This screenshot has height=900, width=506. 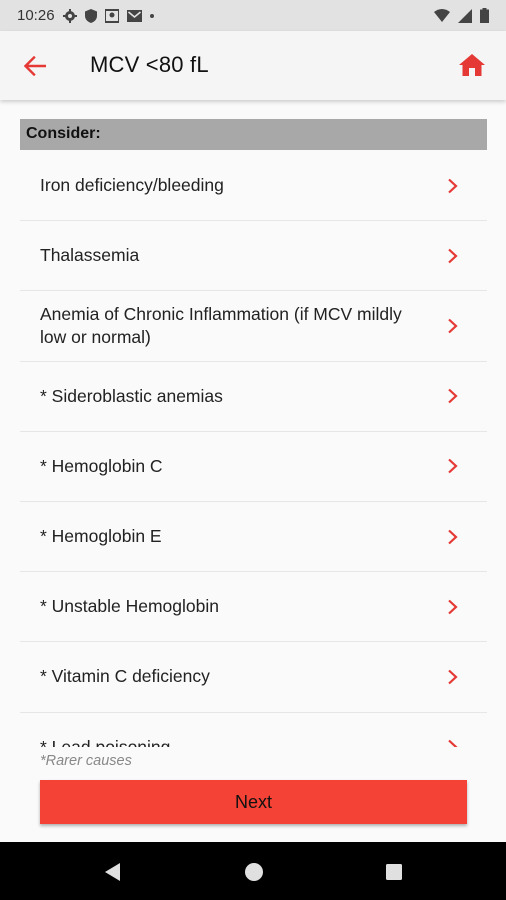 I want to click on list-item-lead-poisoning: * Lead poisoning, so click(x=253, y=729).